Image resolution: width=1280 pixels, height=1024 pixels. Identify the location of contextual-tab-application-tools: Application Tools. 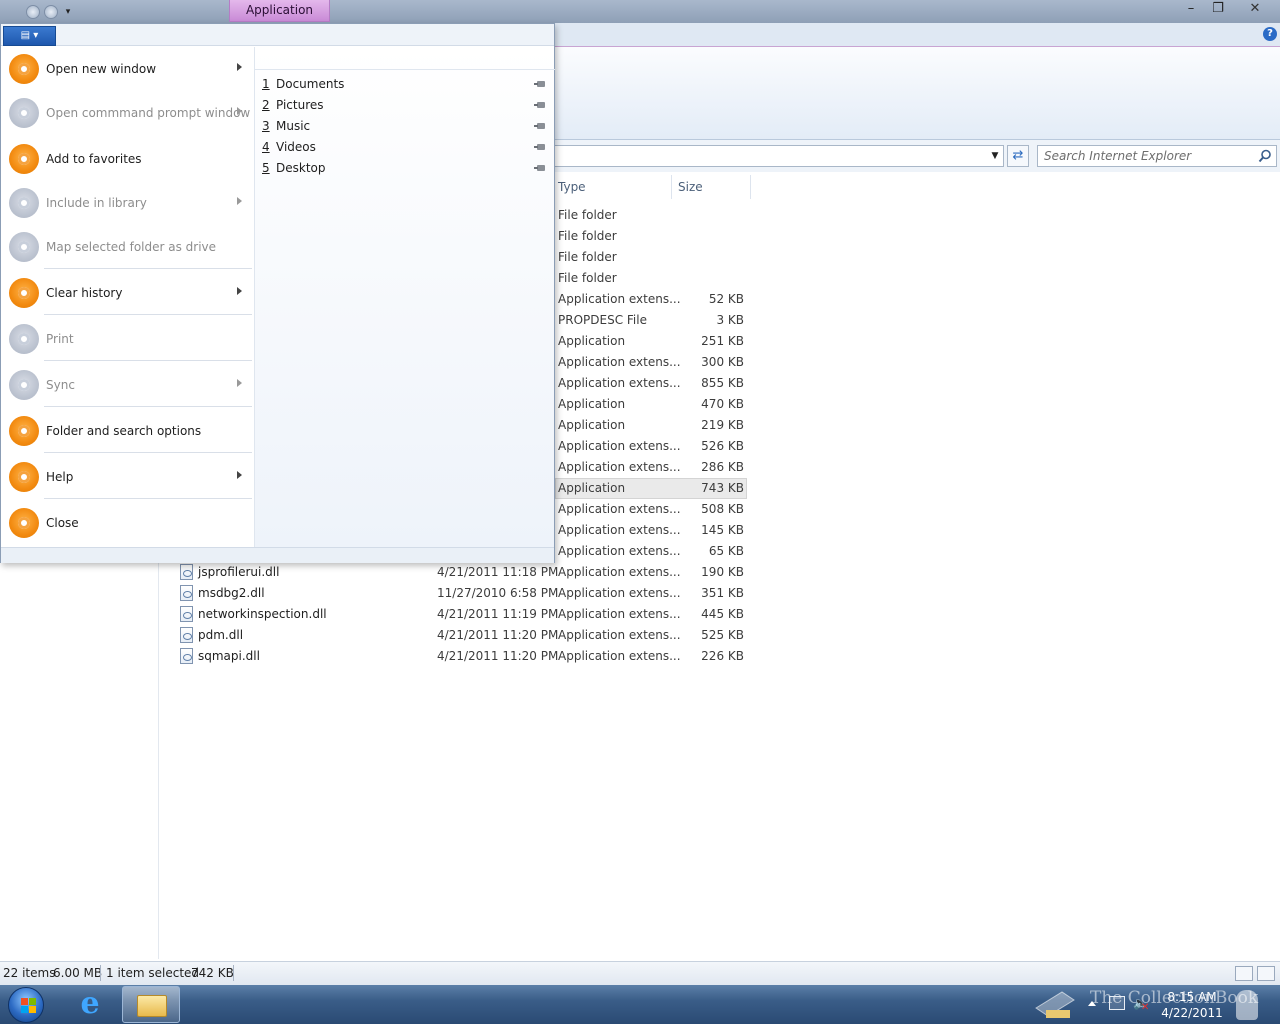
(279, 18).